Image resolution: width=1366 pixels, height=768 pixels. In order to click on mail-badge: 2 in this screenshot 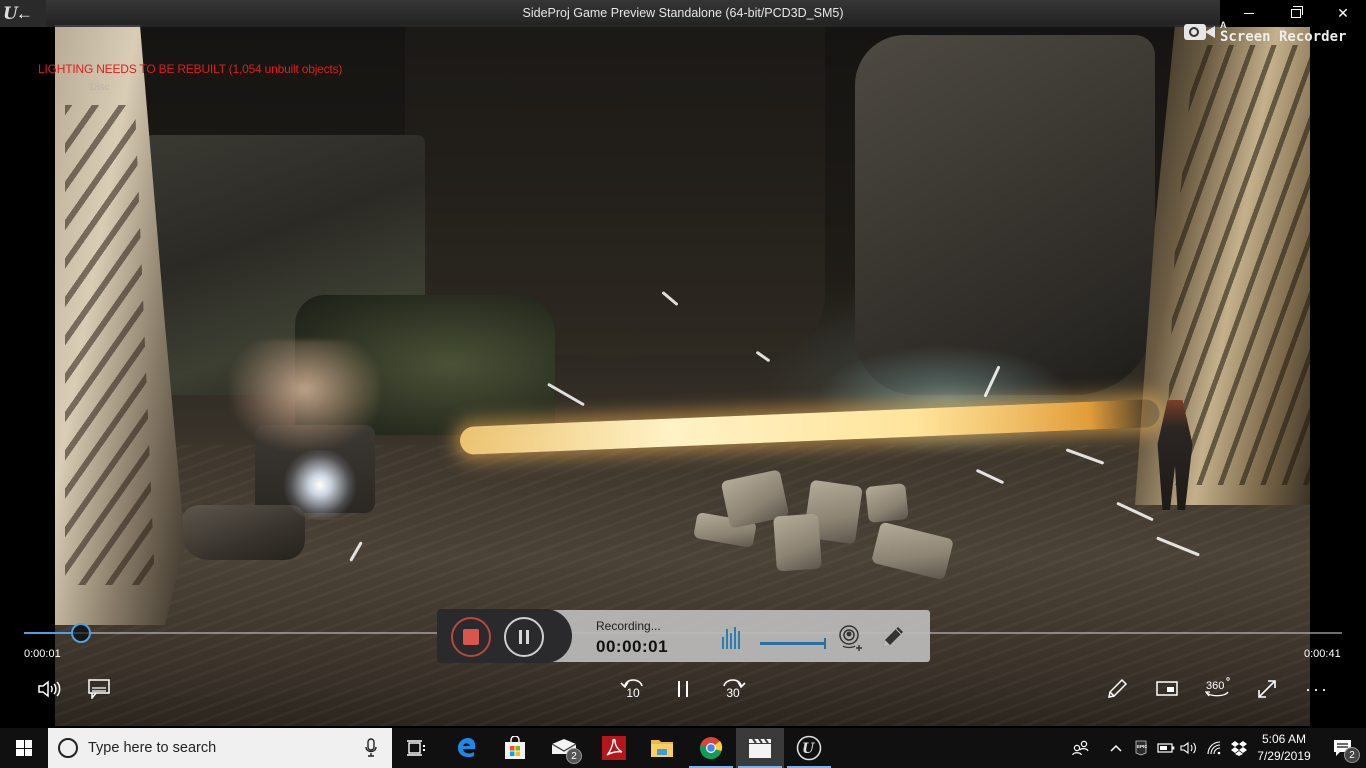, I will do `click(574, 756)`.